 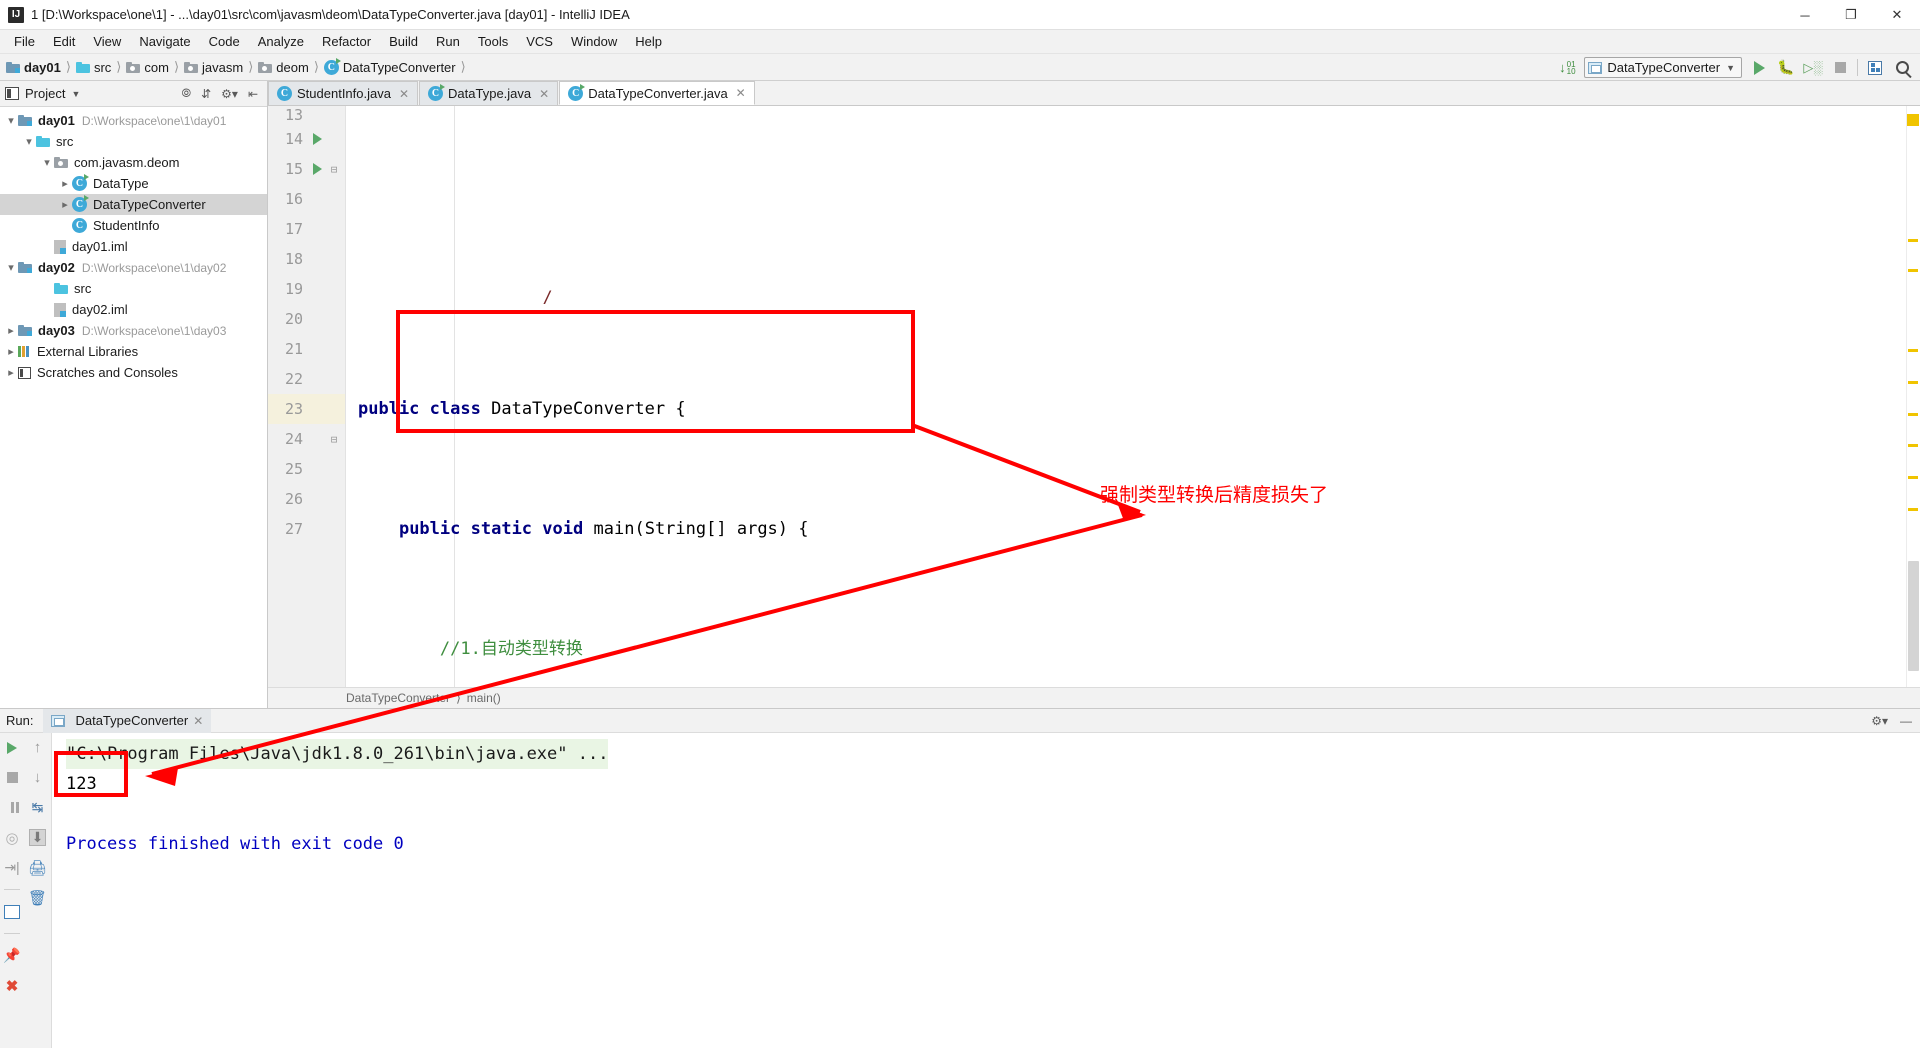 I want to click on pause-icon, so click(x=12, y=807).